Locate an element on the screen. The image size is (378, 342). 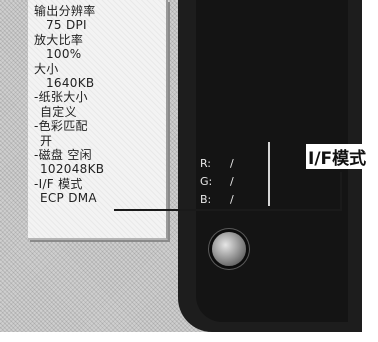
menu-label-output-resolution: 输出分辨率 is located at coordinates (65, 11).